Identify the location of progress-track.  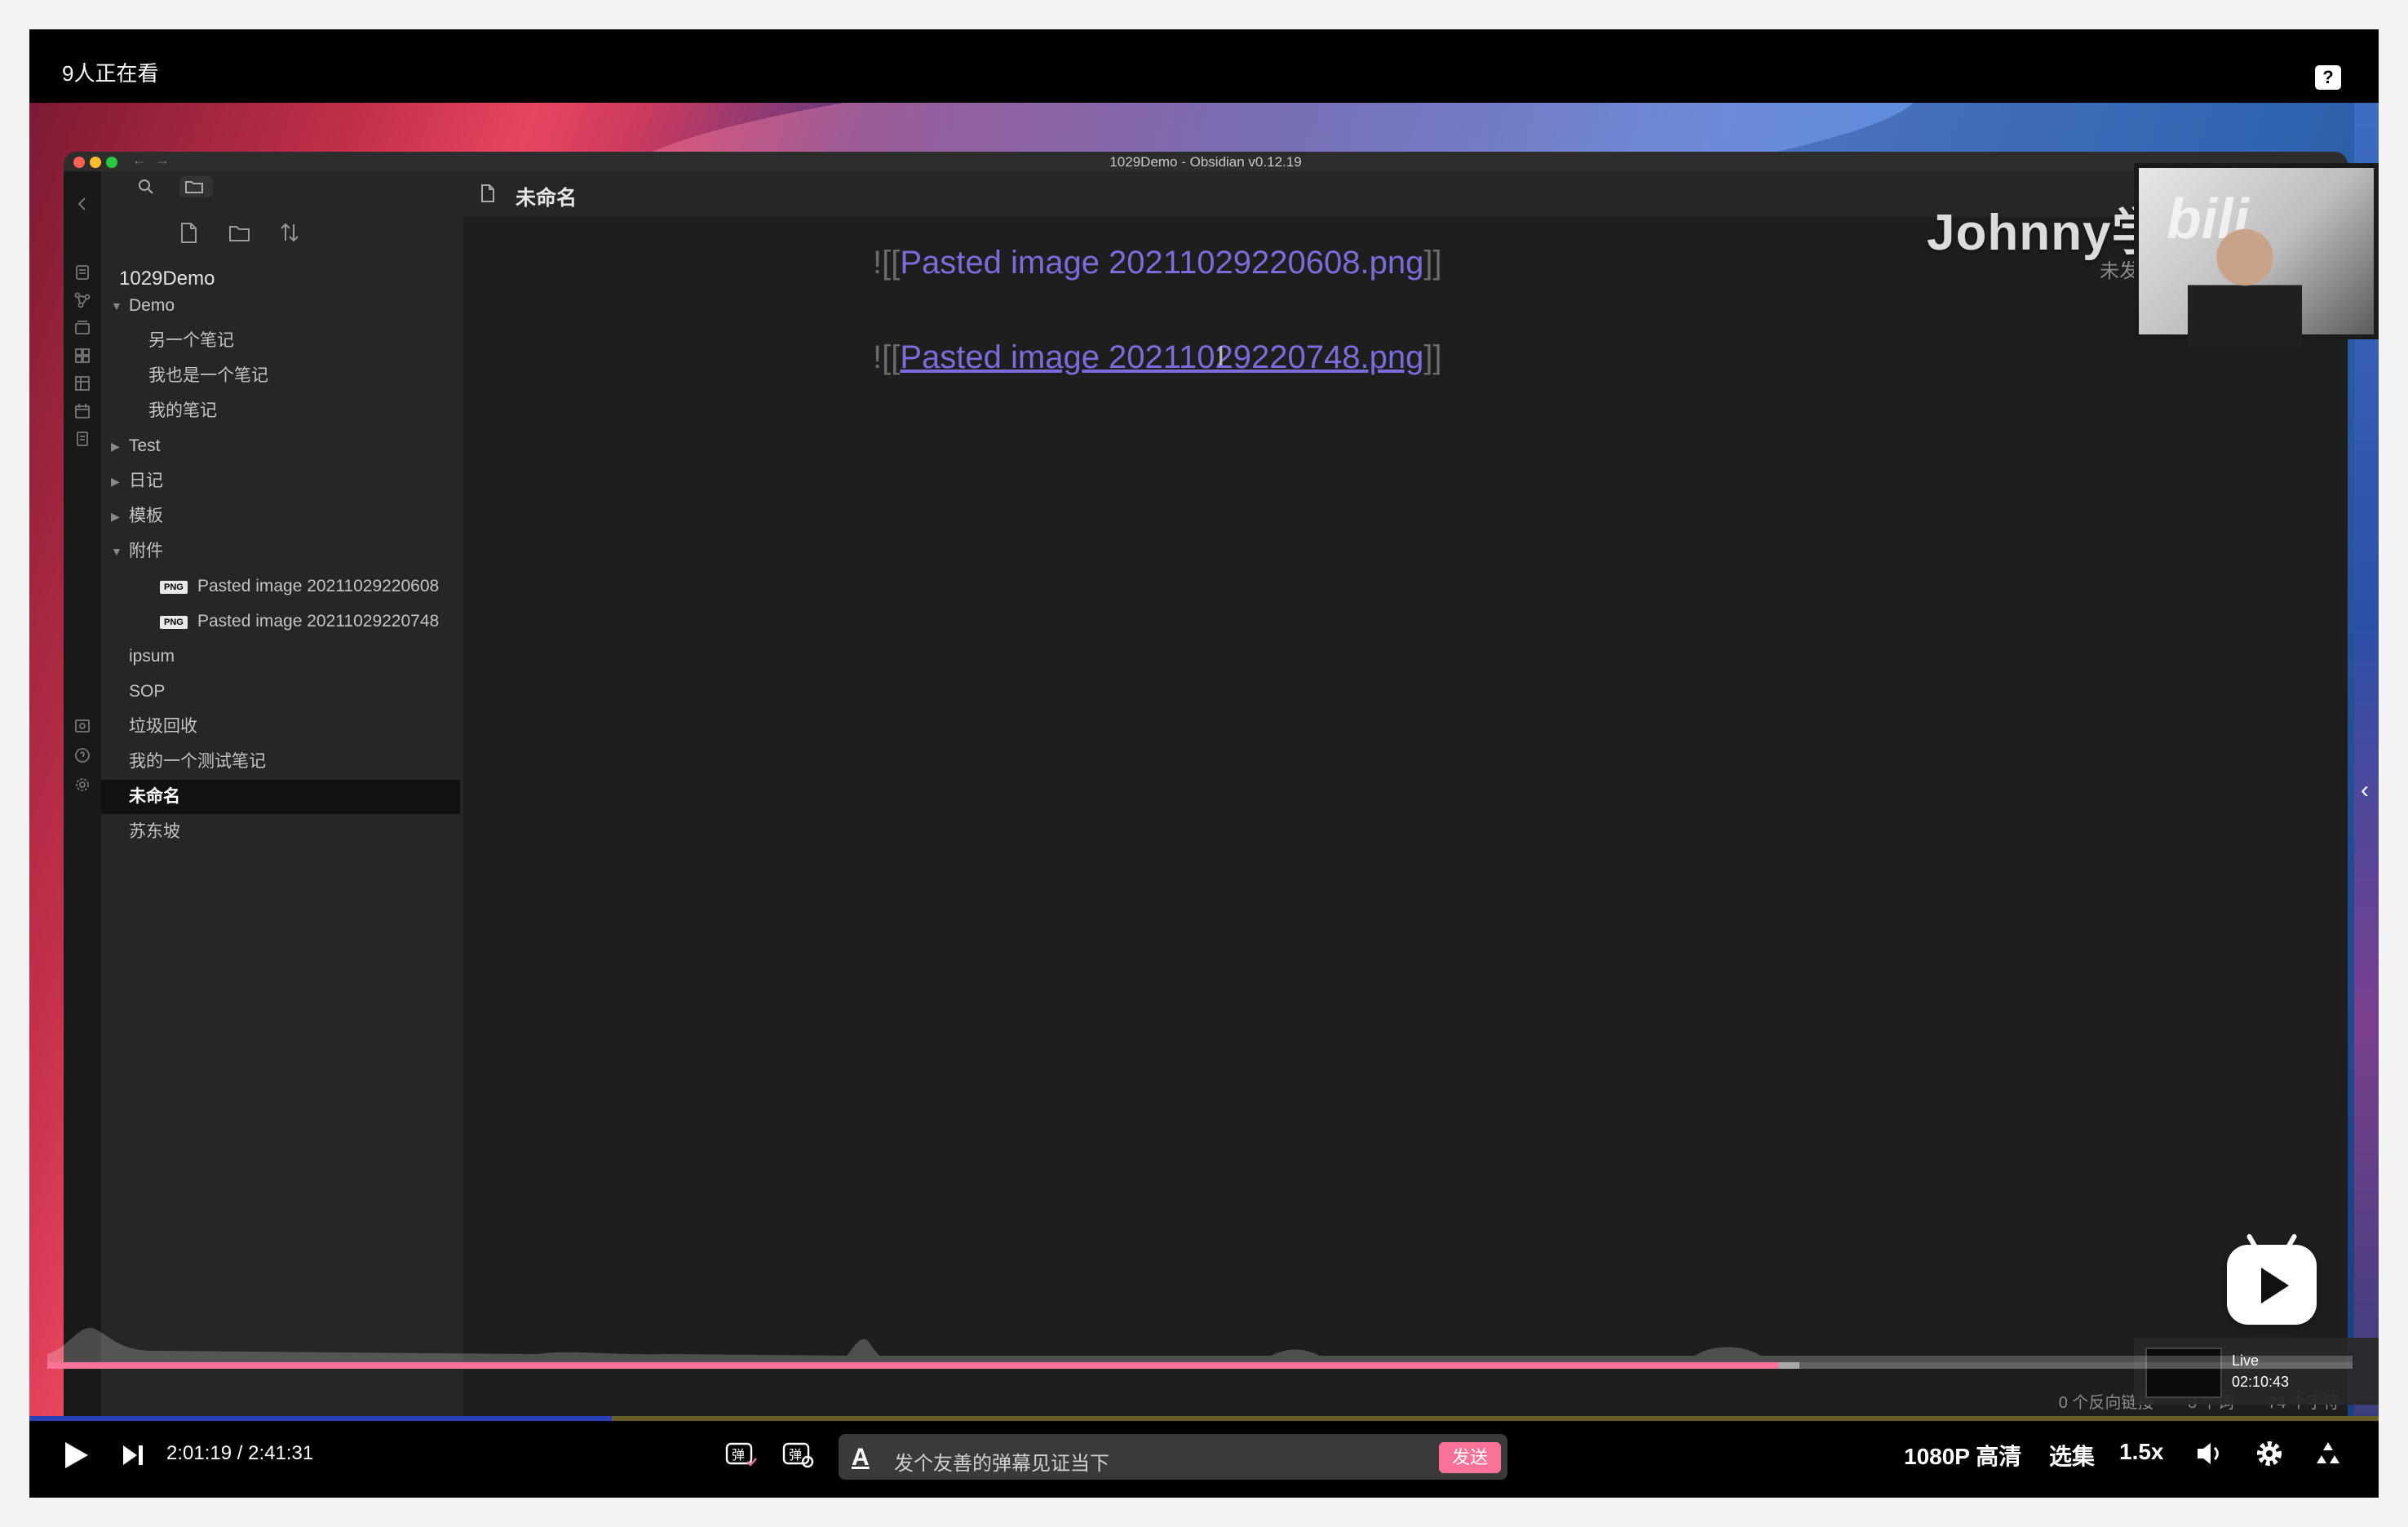
(1200, 1365).